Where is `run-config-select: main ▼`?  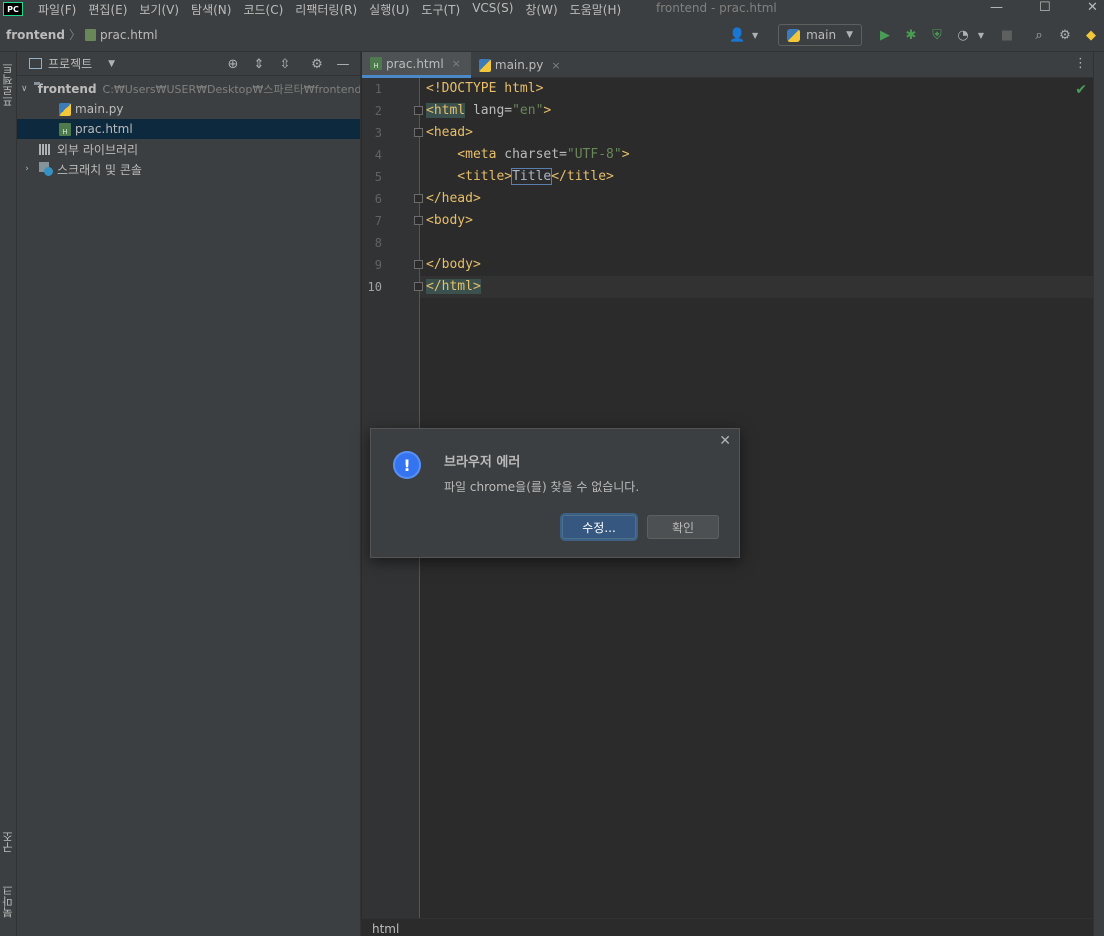
run-config-select: main ▼ is located at coordinates (820, 35).